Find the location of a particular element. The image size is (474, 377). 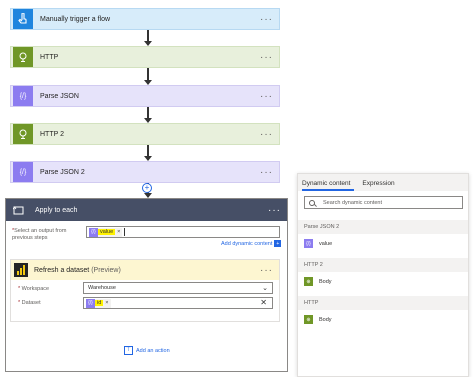

select-output-label: *Select an output from previous steps is located at coordinates (39, 234).